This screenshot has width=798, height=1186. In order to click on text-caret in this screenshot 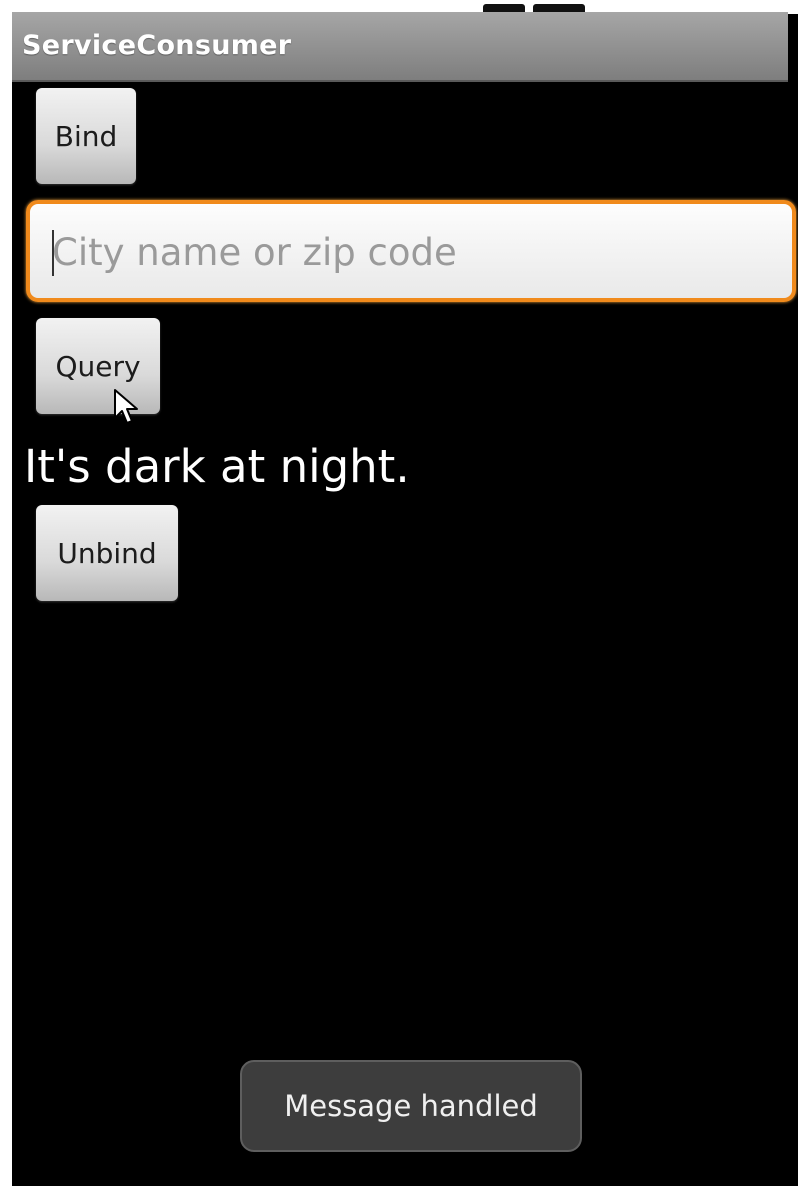, I will do `click(53, 253)`.